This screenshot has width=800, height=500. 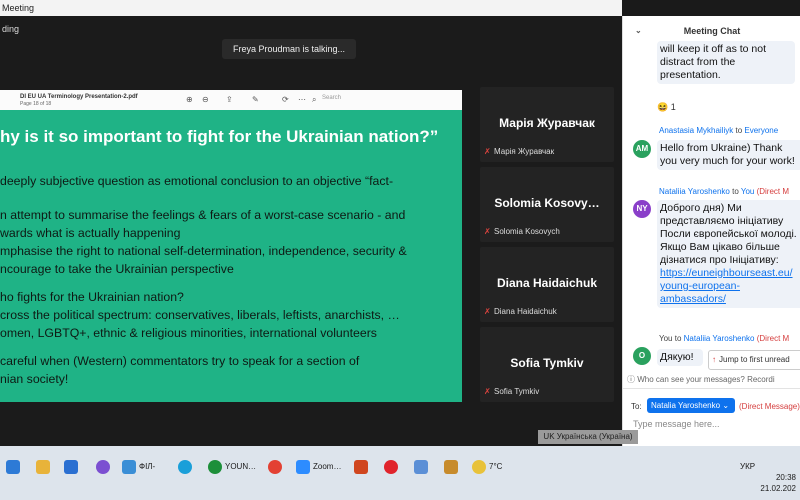 What do you see at coordinates (730, 286) in the screenshot?
I see `message-link: young-european-` at bounding box center [730, 286].